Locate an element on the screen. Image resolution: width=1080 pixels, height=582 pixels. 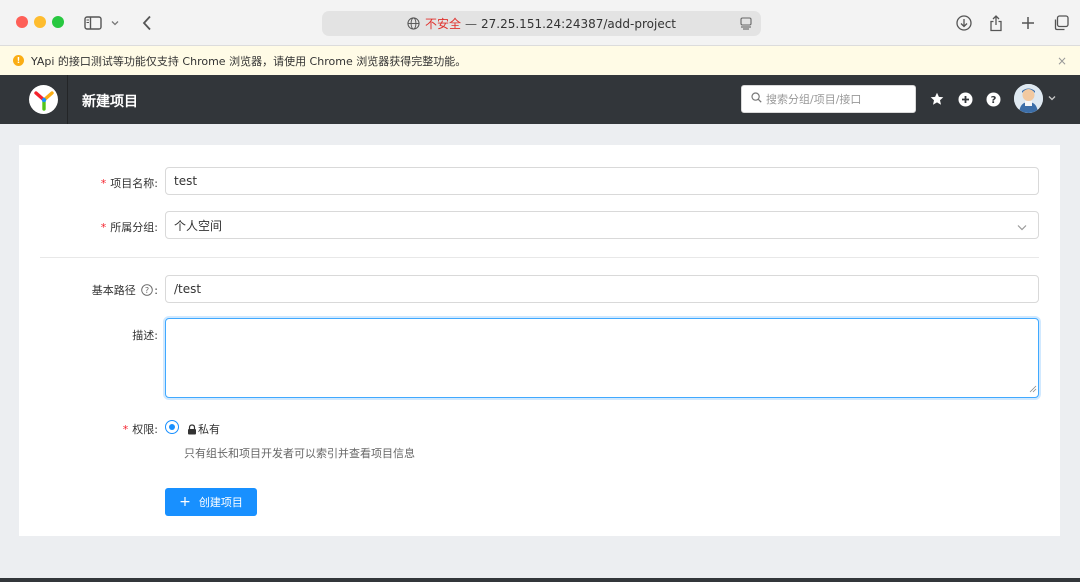
globe-icon is located at coordinates (413, 23).